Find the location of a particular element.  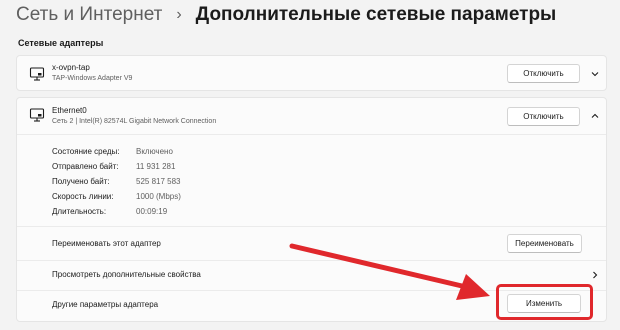

annotation-arrow-icon is located at coordinates (389, 271).